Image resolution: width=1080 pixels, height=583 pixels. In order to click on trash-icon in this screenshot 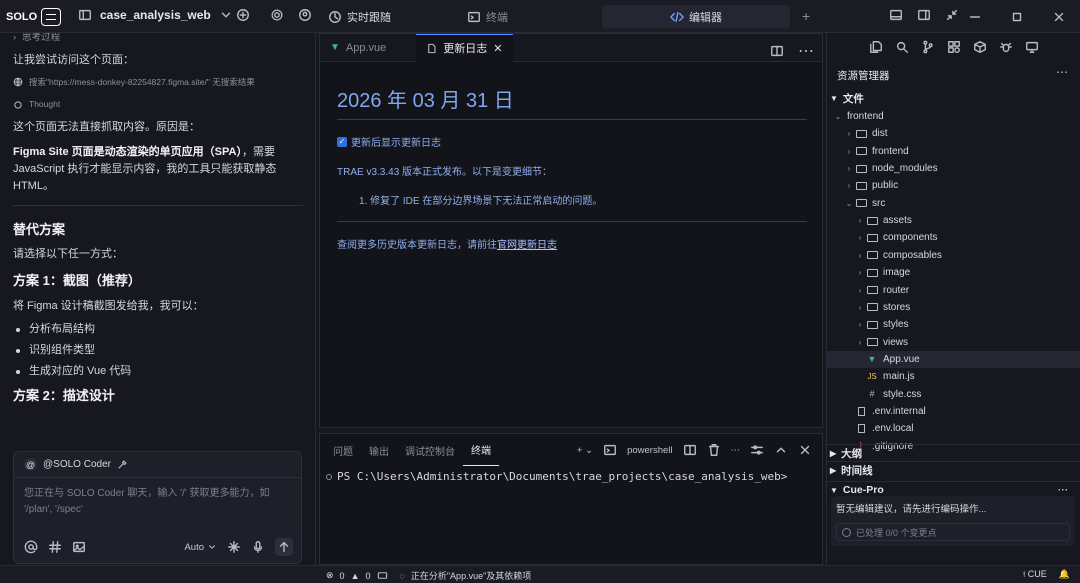, I will do `click(714, 450)`.